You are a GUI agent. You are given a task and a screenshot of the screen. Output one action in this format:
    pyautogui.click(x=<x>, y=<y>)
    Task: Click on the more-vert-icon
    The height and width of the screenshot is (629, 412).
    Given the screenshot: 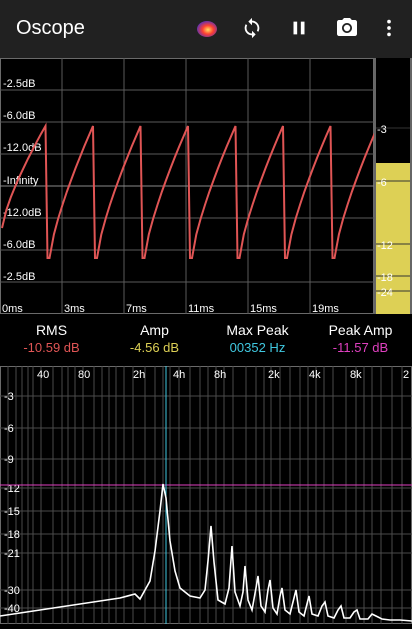 What is the action you would take?
    pyautogui.click(x=389, y=28)
    